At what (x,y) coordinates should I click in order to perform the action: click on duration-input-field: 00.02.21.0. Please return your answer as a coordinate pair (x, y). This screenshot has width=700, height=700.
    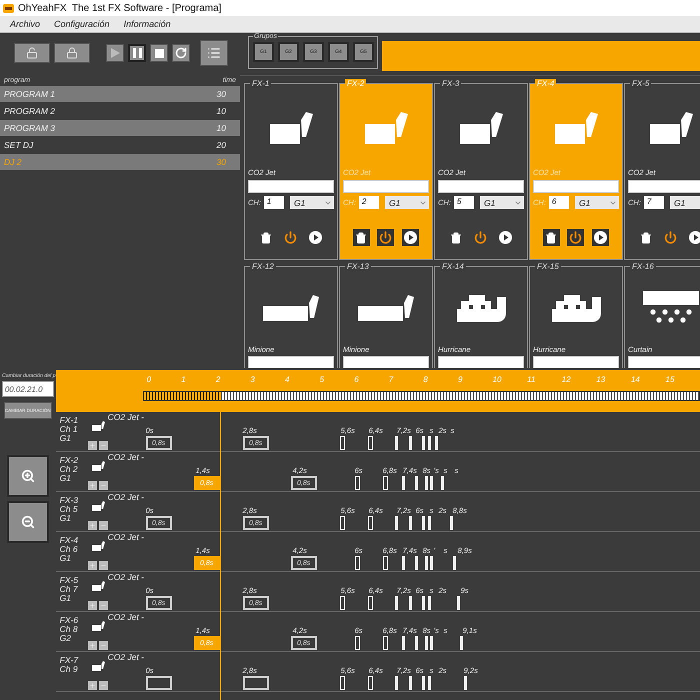
    Looking at the image, I should click on (28, 389).